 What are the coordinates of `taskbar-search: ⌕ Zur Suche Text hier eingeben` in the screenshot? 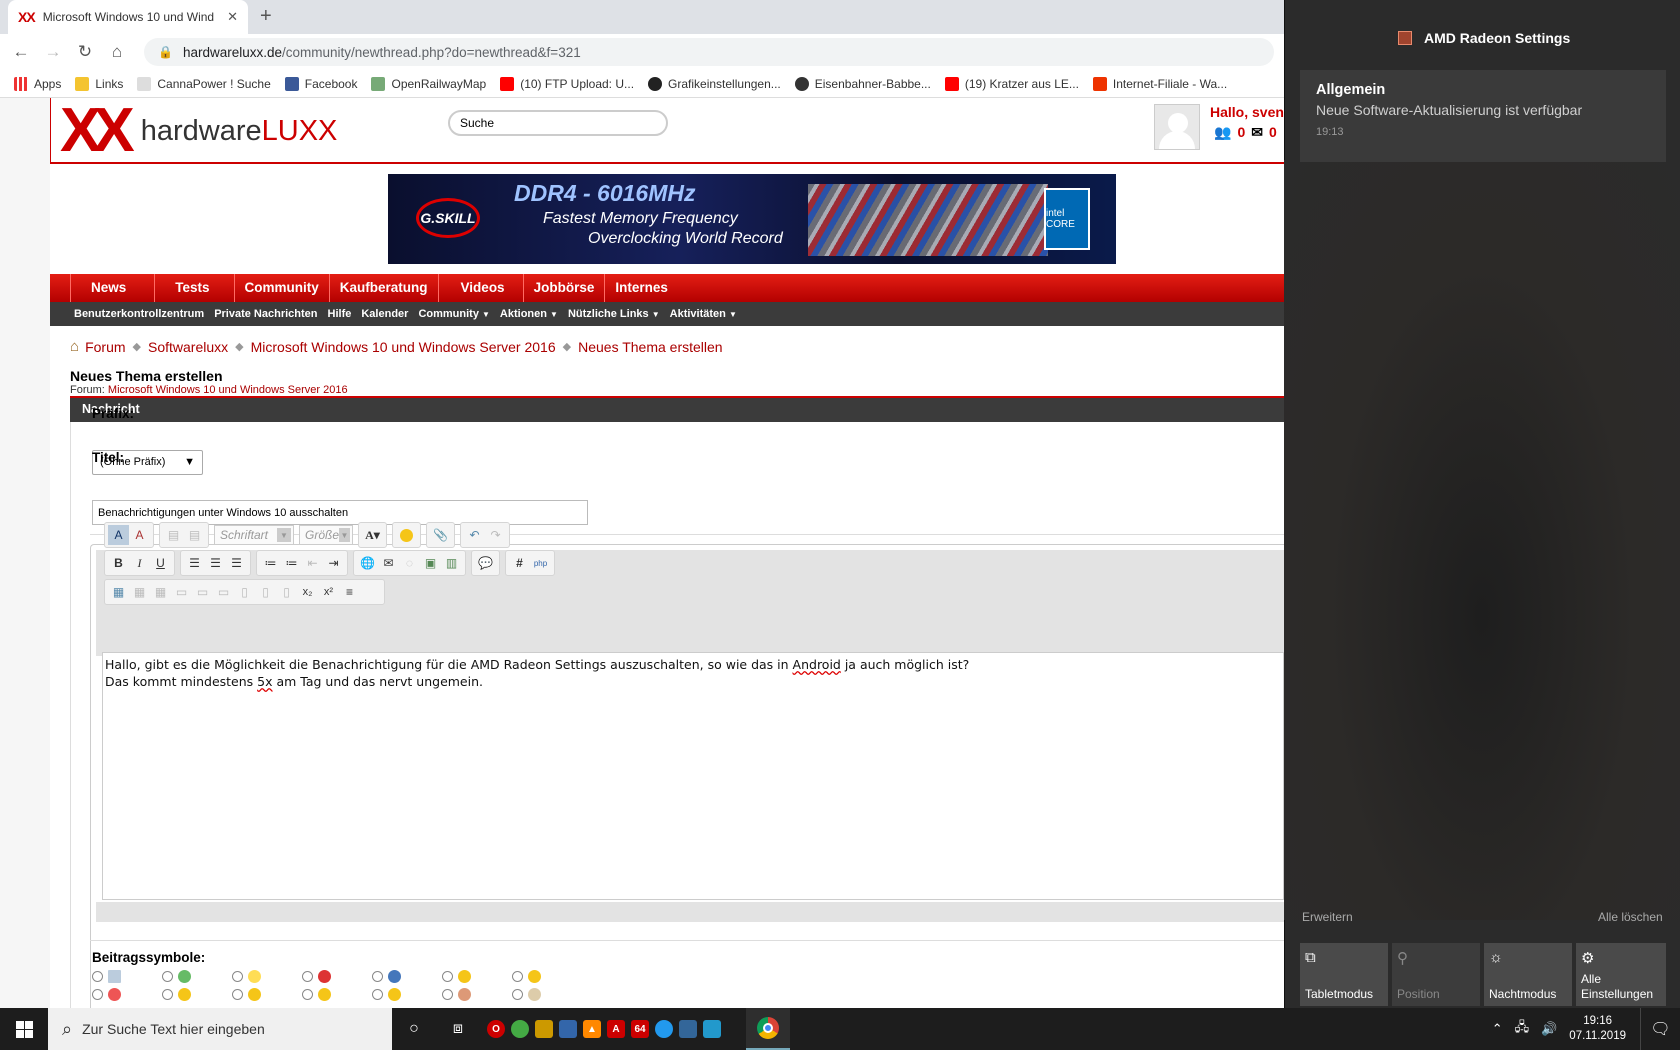 It's located at (220, 1029).